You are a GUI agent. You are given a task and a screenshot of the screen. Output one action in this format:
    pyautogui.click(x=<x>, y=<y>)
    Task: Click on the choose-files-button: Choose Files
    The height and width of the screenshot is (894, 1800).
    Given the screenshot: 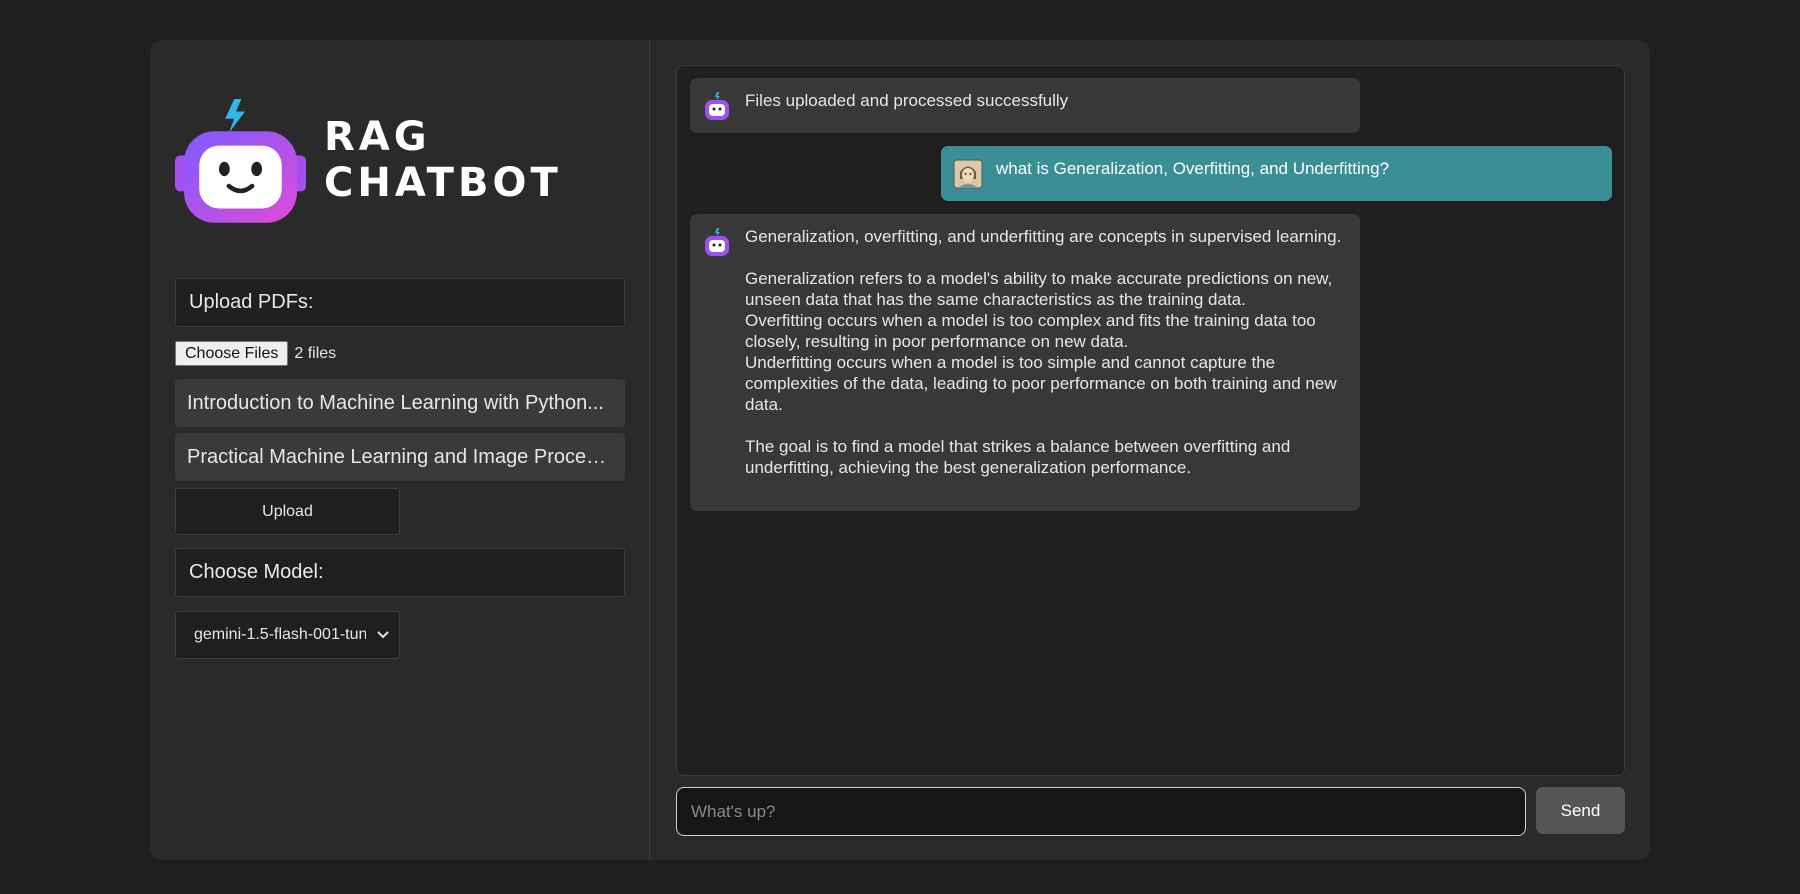 What is the action you would take?
    pyautogui.click(x=232, y=353)
    